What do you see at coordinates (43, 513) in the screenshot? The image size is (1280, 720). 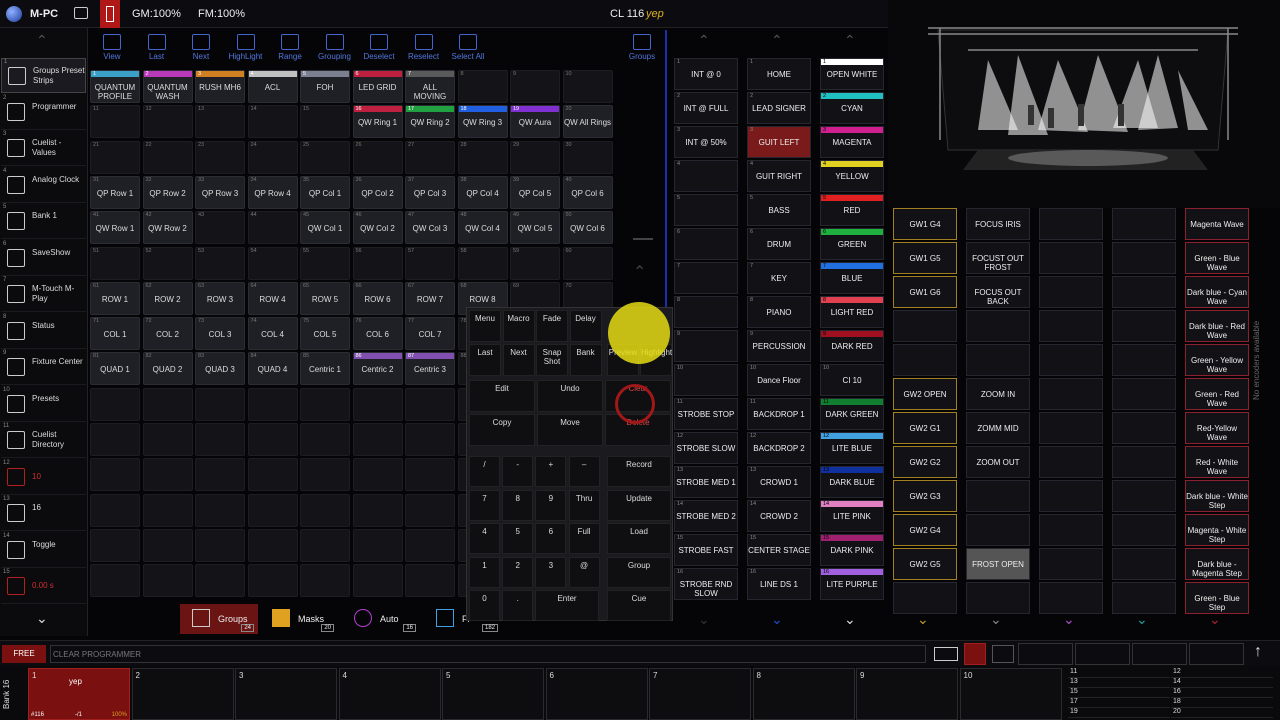 I see `sidebar-item: 13 16` at bounding box center [43, 513].